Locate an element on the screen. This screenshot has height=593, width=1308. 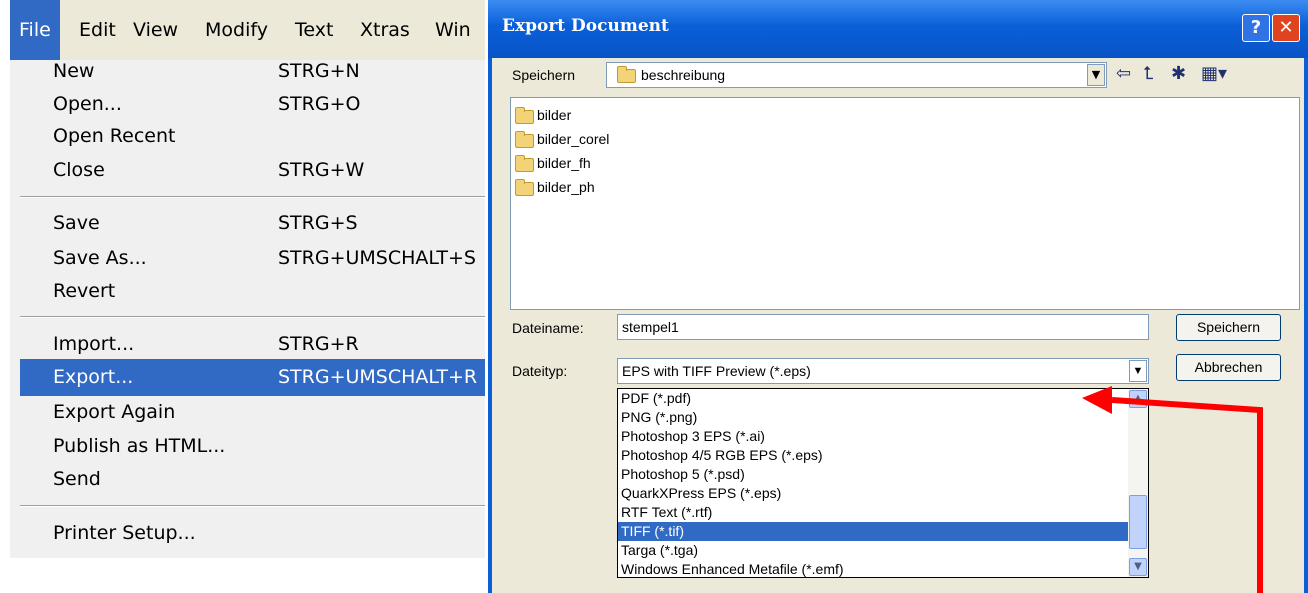
menu-item-label: Export Again is located at coordinates (114, 412).